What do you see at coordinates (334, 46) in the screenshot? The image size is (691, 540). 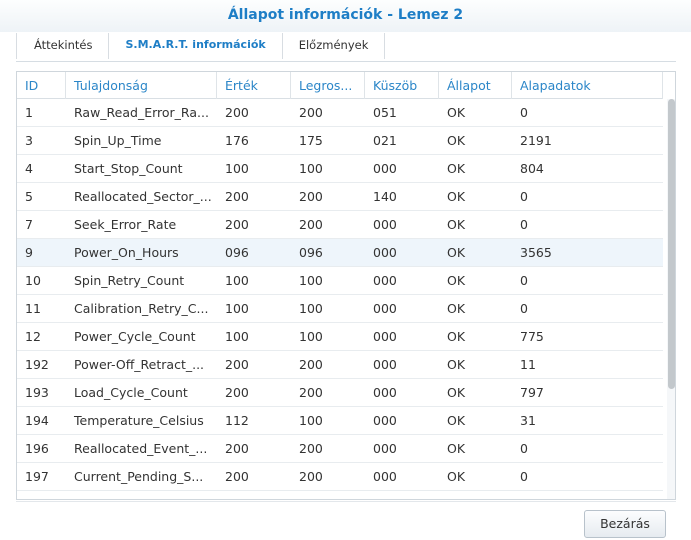 I see `tab-history: Előzmények` at bounding box center [334, 46].